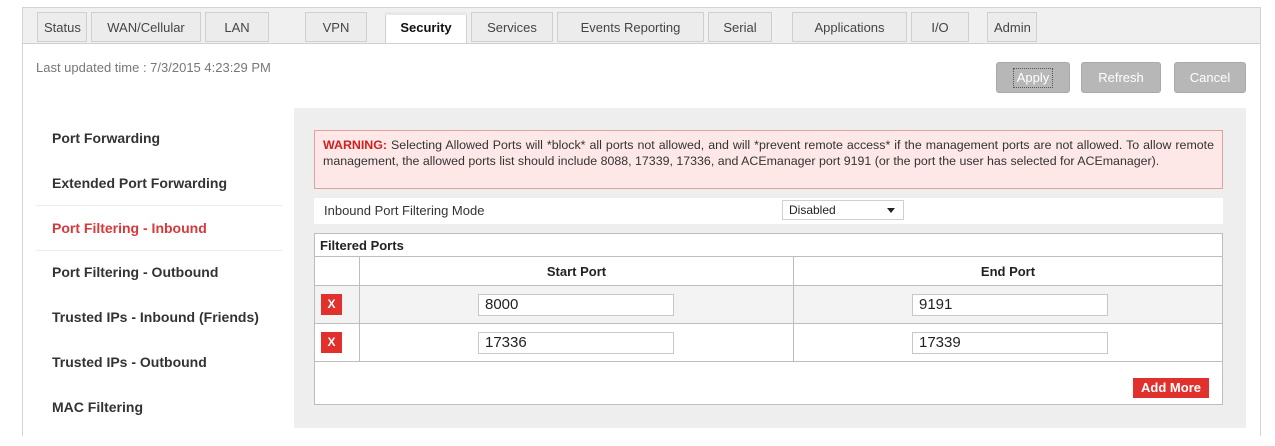 The image size is (1275, 446). What do you see at coordinates (62, 27) in the screenshot?
I see `tab-status: Status` at bounding box center [62, 27].